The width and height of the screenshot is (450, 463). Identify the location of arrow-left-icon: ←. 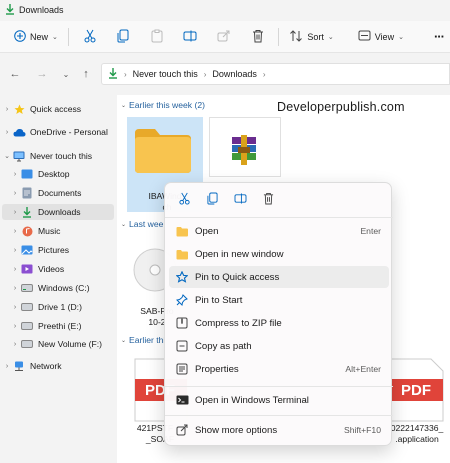
(15, 74).